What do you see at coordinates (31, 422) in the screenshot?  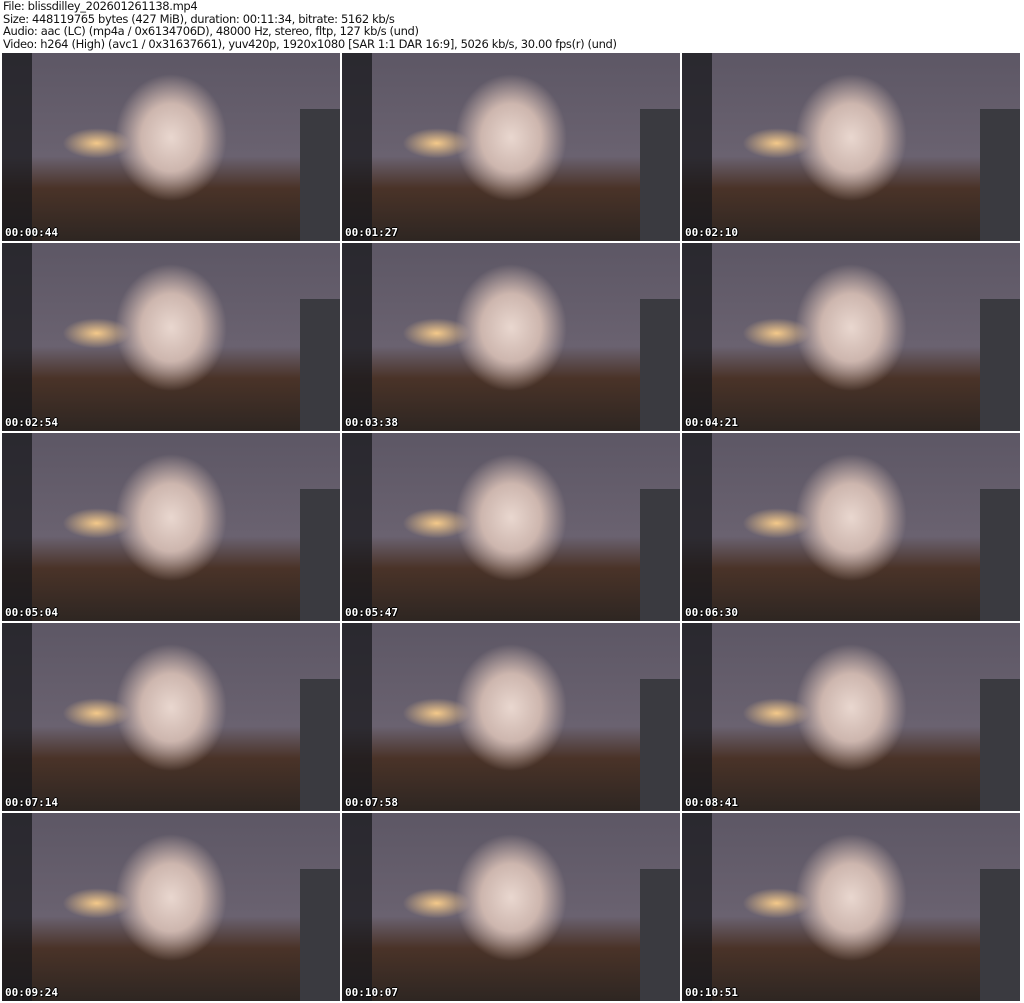 I see `thumbnail-timestamp: 00:02:54` at bounding box center [31, 422].